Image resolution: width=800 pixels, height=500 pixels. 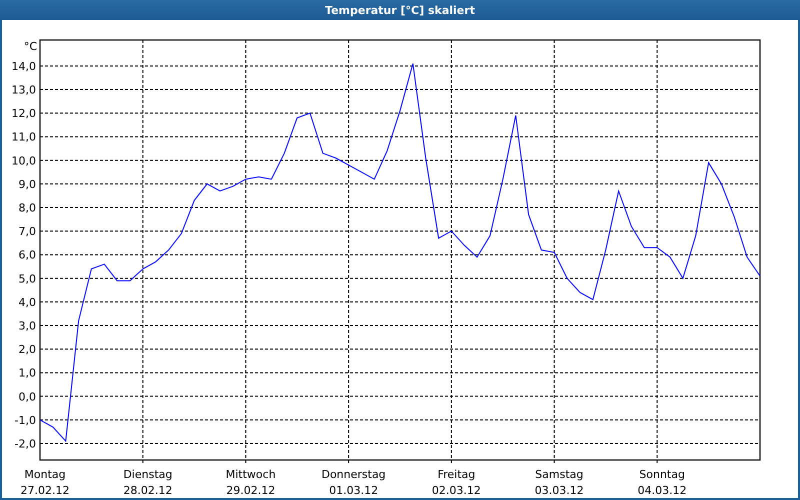 What do you see at coordinates (24, 161) in the screenshot?
I see `y-axis-label: 10,0` at bounding box center [24, 161].